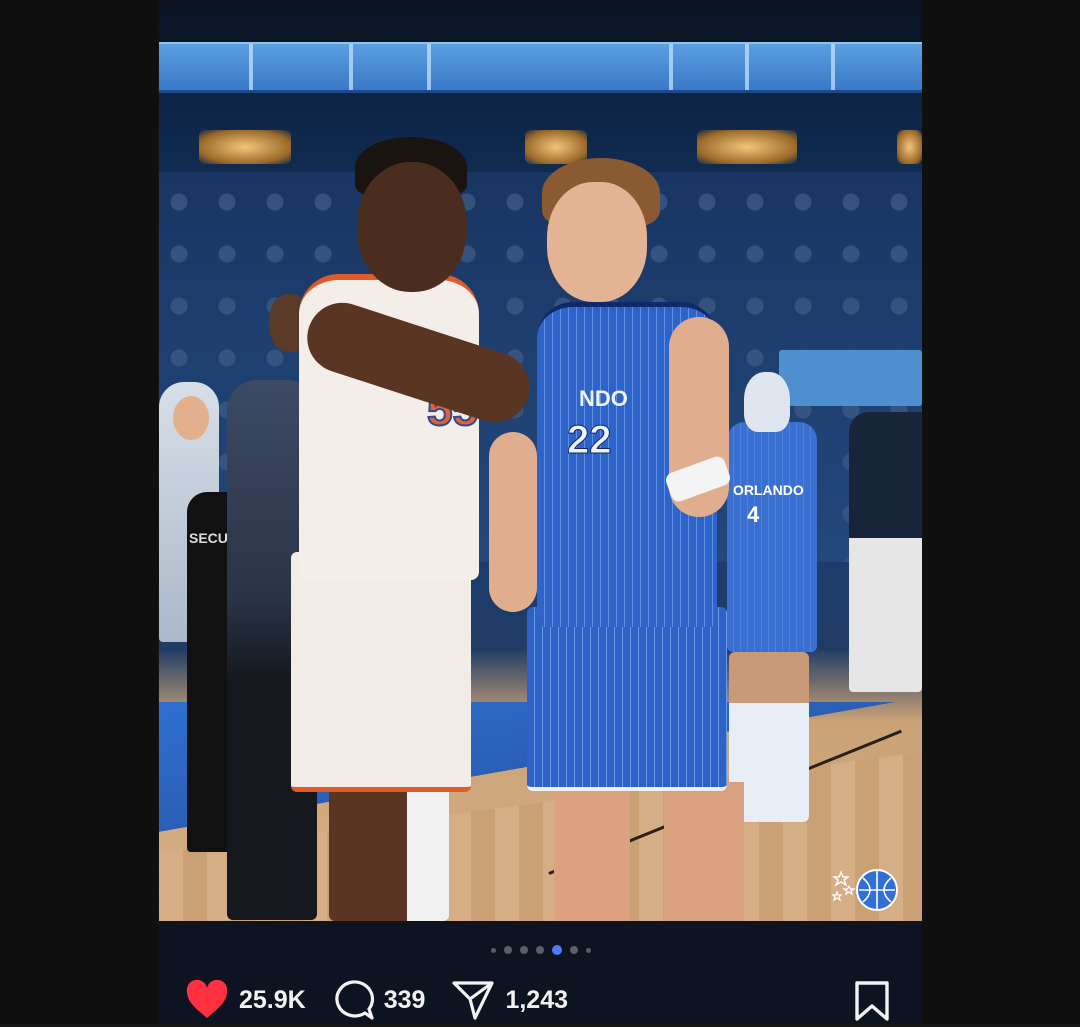 The height and width of the screenshot is (1027, 1080). I want to click on carousel-dot-active, so click(556, 950).